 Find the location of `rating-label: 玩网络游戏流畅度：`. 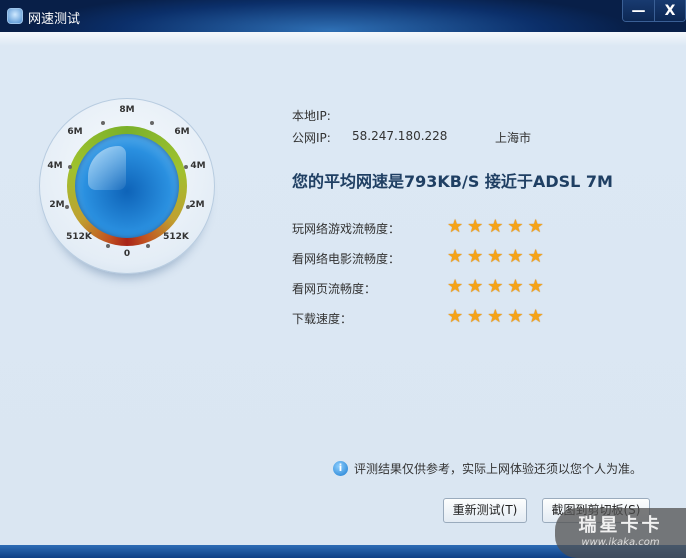

rating-label: 玩网络游戏流畅度： is located at coordinates (346, 229).